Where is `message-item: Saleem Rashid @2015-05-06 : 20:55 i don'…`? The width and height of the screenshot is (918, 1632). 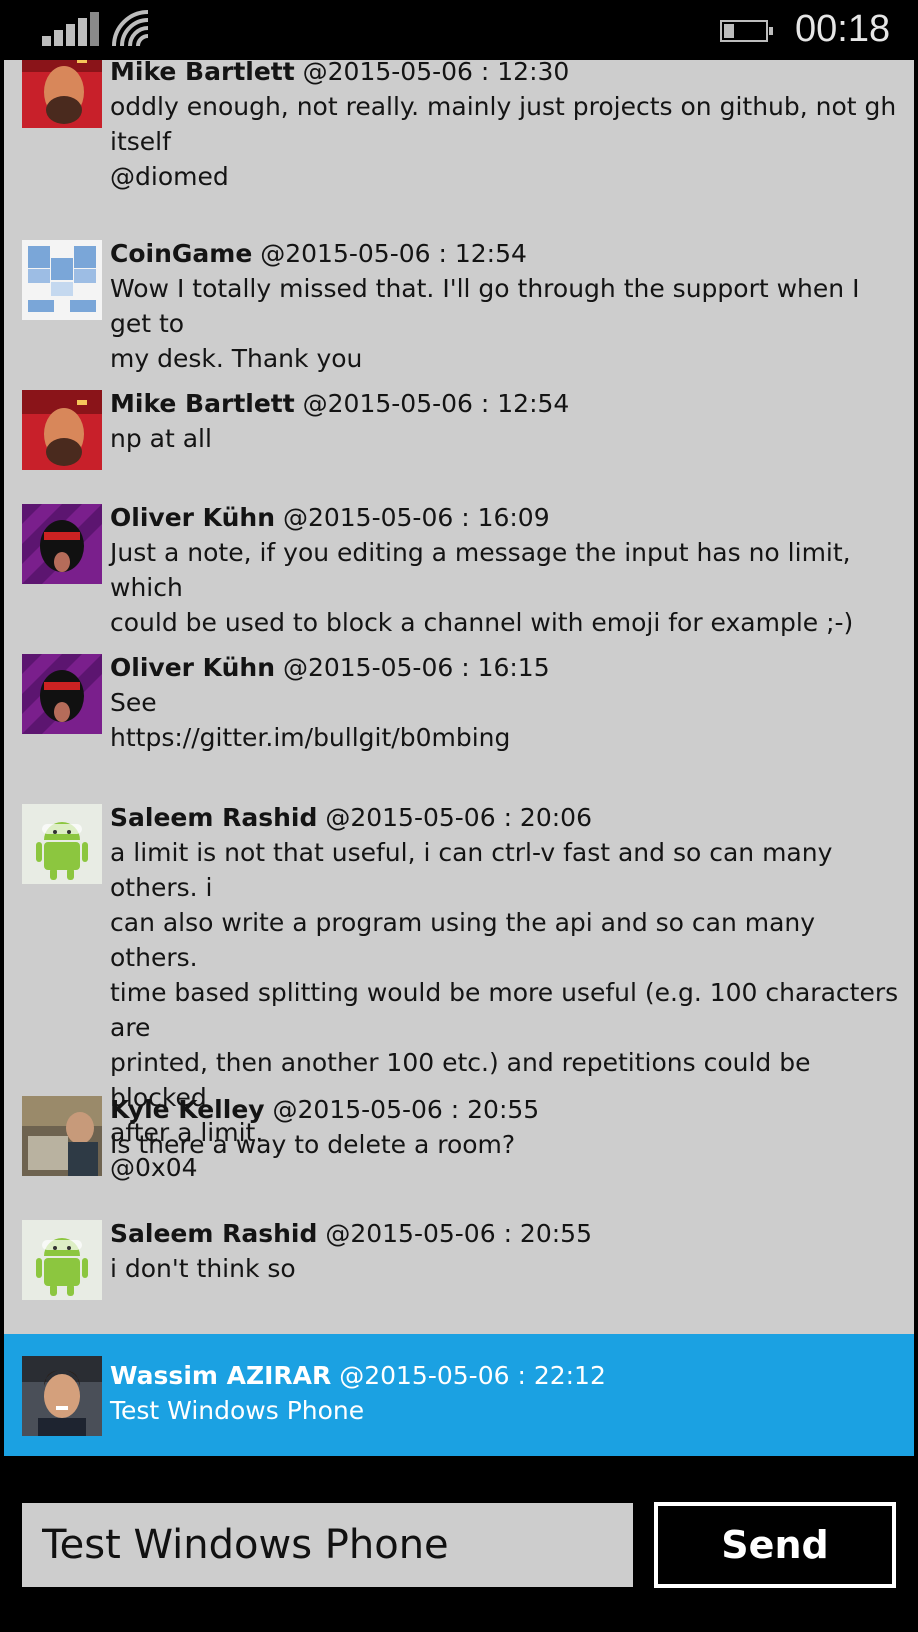 message-item: Saleem Rashid @2015-05-06 : 20:55 i don'… is located at coordinates (459, 1272).